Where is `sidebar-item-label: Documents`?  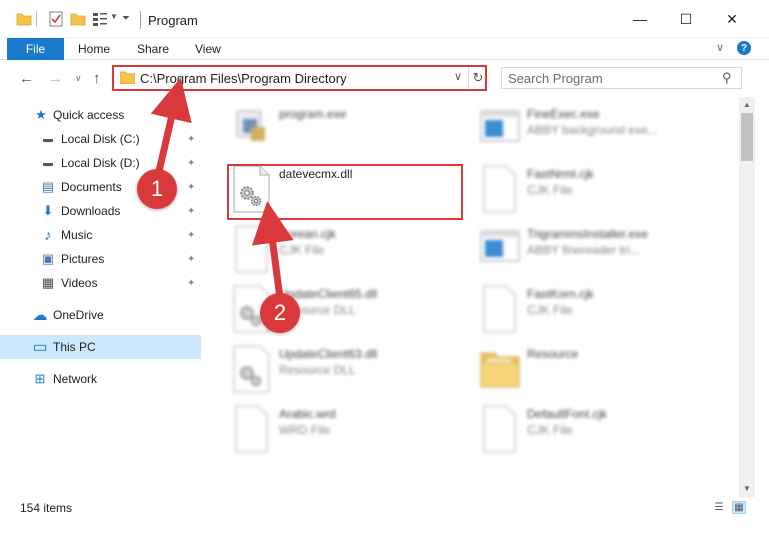 sidebar-item-label: Documents is located at coordinates (91, 187).